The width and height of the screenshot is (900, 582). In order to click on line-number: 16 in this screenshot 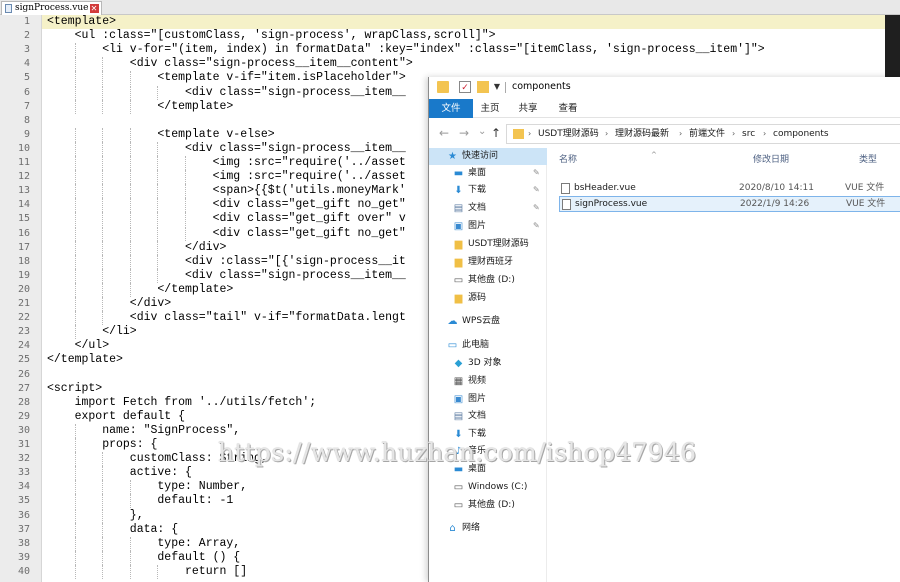, I will do `click(23, 233)`.